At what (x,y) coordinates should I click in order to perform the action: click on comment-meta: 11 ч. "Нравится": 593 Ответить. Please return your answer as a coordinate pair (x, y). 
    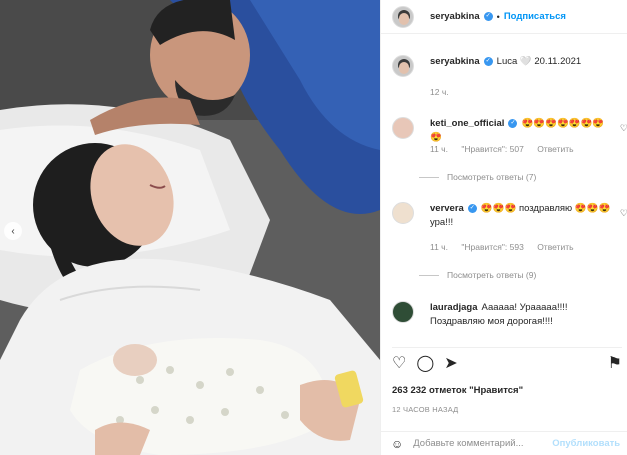
    Looking at the image, I should click on (507, 247).